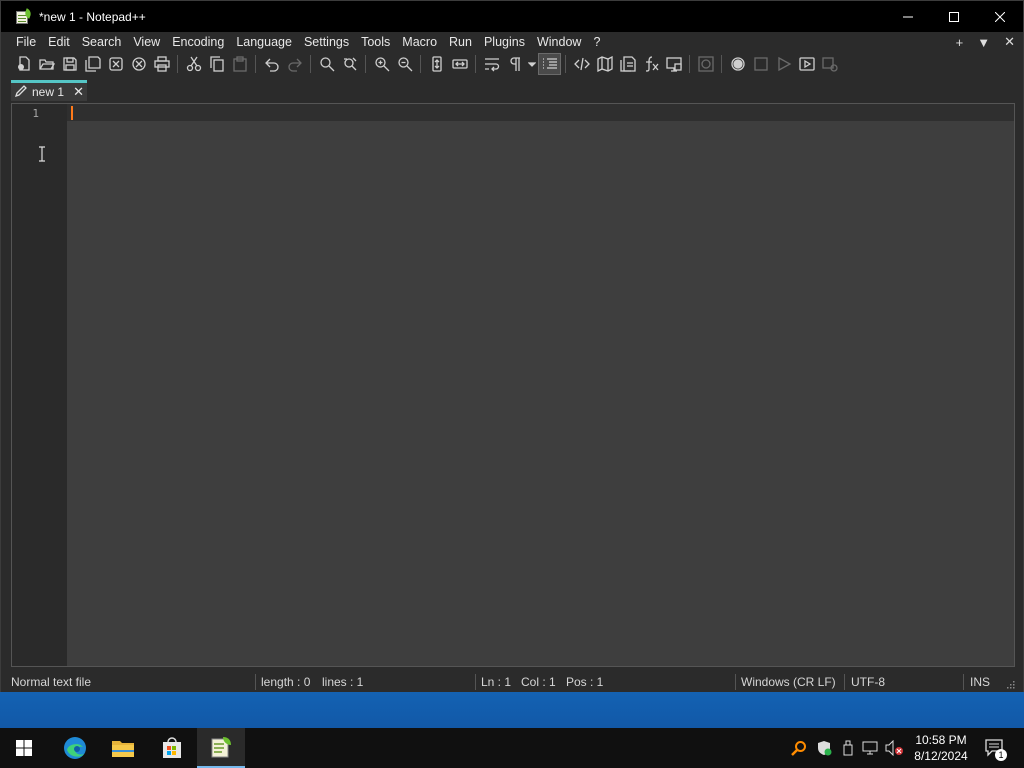 The image size is (1024, 768). I want to click on find-button, so click(326, 64).